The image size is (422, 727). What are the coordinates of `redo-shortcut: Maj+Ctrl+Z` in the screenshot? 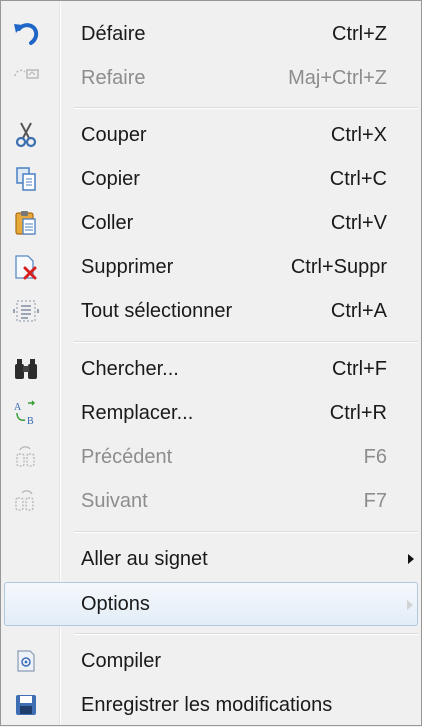 It's located at (337, 78).